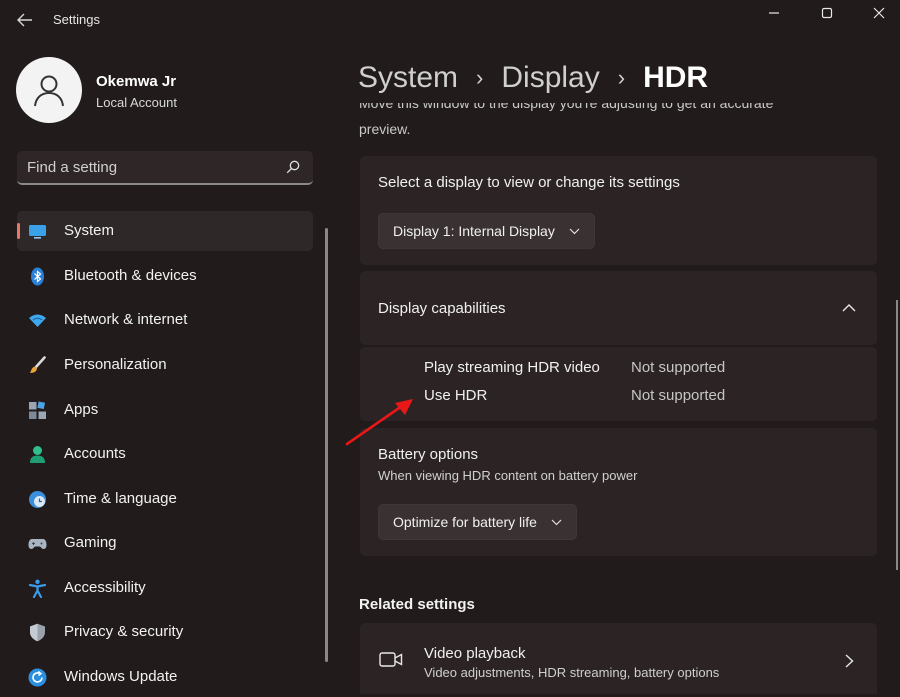 The height and width of the screenshot is (697, 900). I want to click on sidebar-item-label: Accounts, so click(95, 453).